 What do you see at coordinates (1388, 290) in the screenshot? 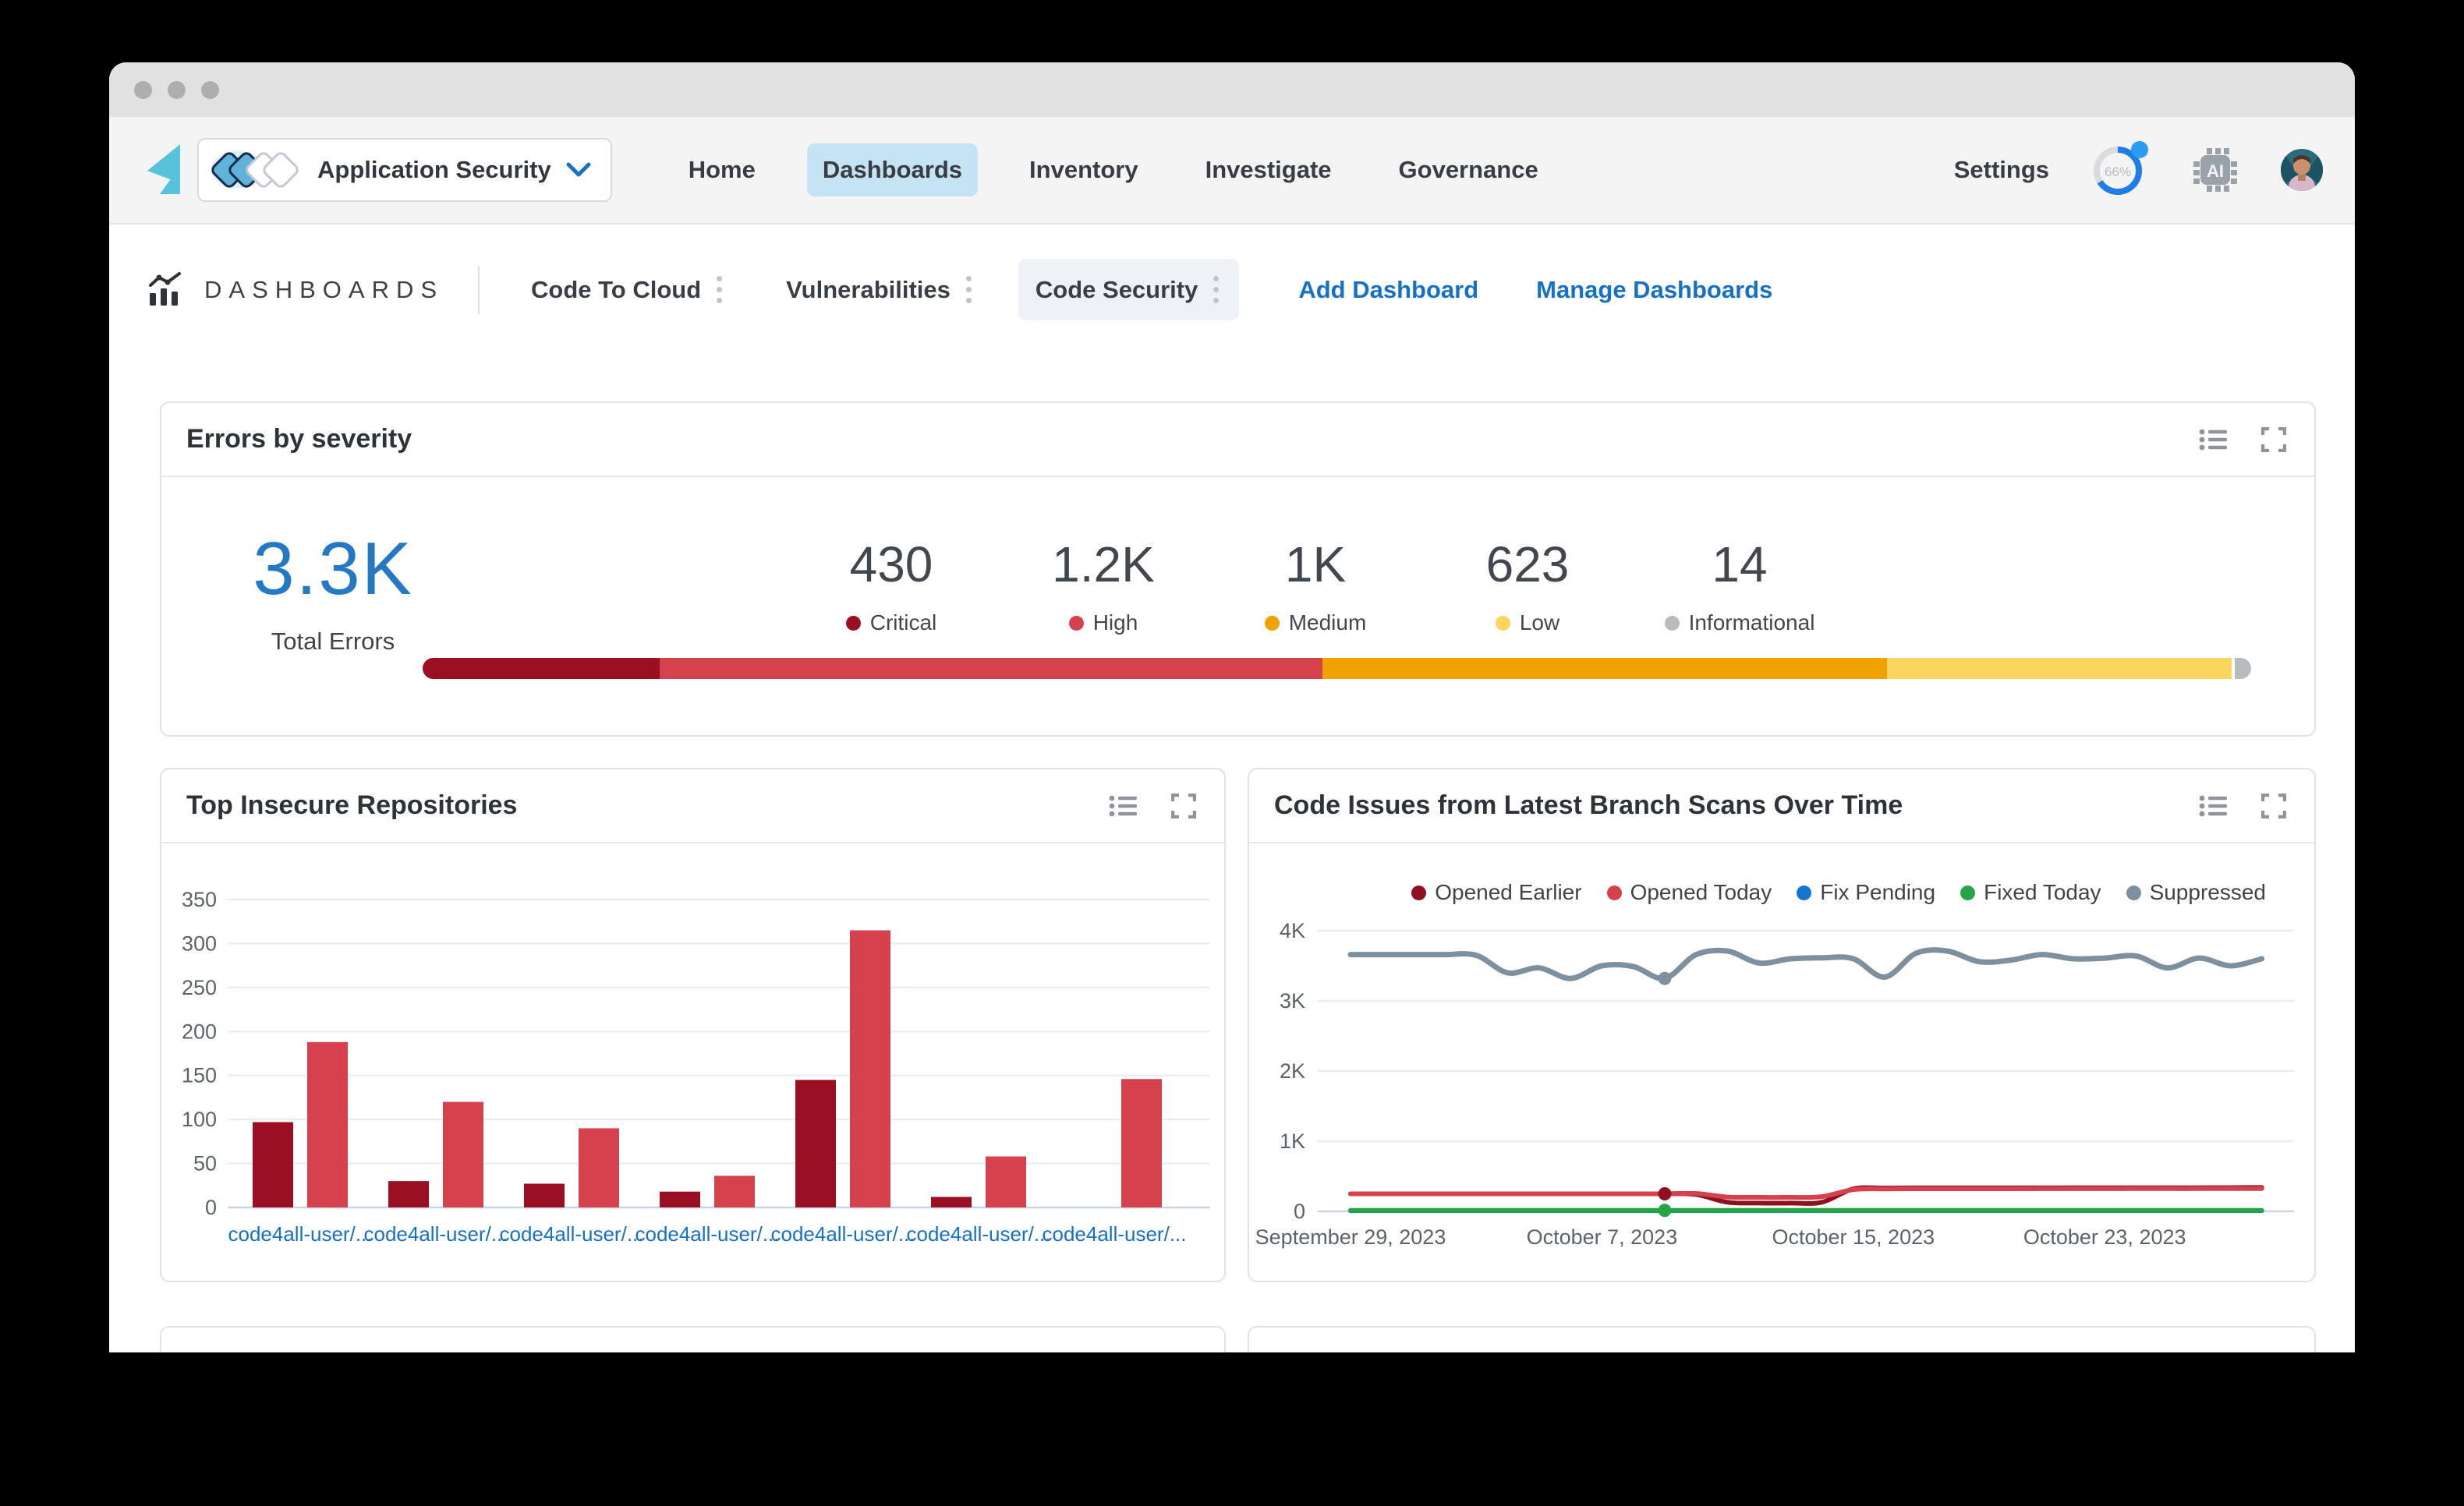
I see `add-dashboard-link: Add Dashboard` at bounding box center [1388, 290].